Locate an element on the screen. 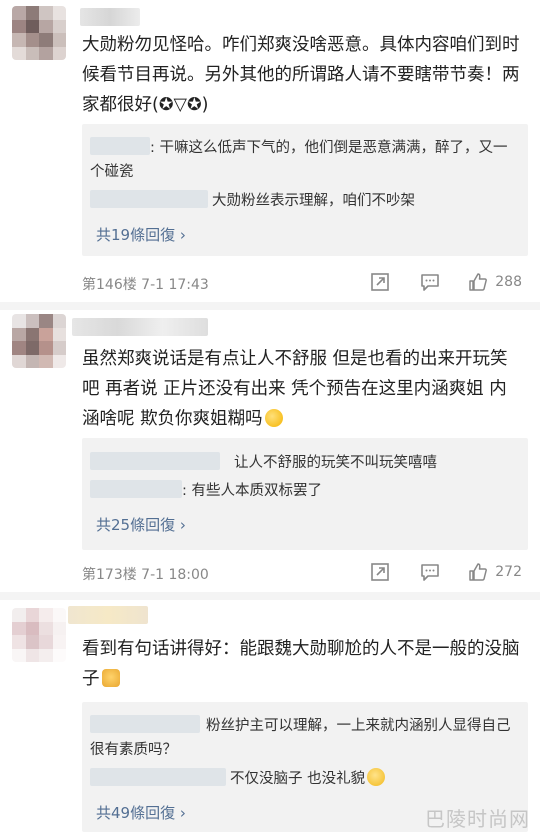  reply-item: 不仅没脑子 也没礼貌 is located at coordinates (305, 779).